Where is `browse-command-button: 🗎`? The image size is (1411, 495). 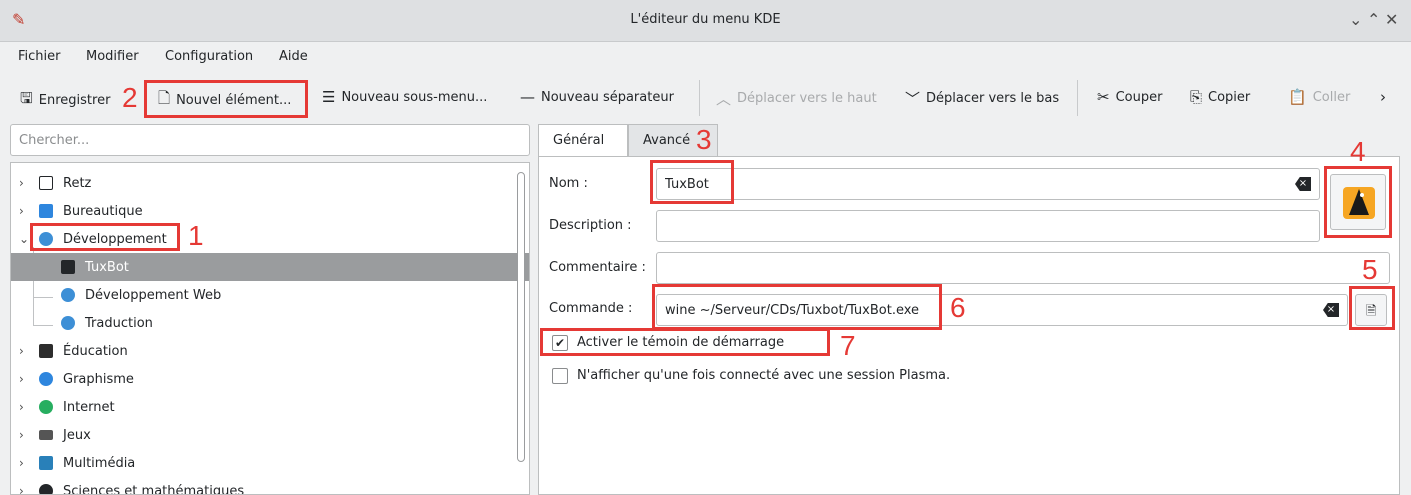
browse-command-button: 🗎 is located at coordinates (1371, 310).